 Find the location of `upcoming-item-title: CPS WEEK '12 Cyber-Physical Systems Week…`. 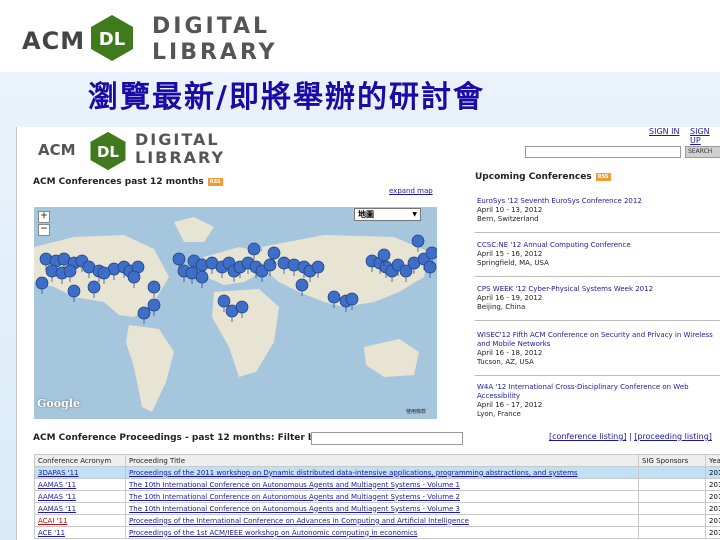

upcoming-item-title: CPS WEEK '12 Cyber-Physical Systems Week… is located at coordinates (597, 289).